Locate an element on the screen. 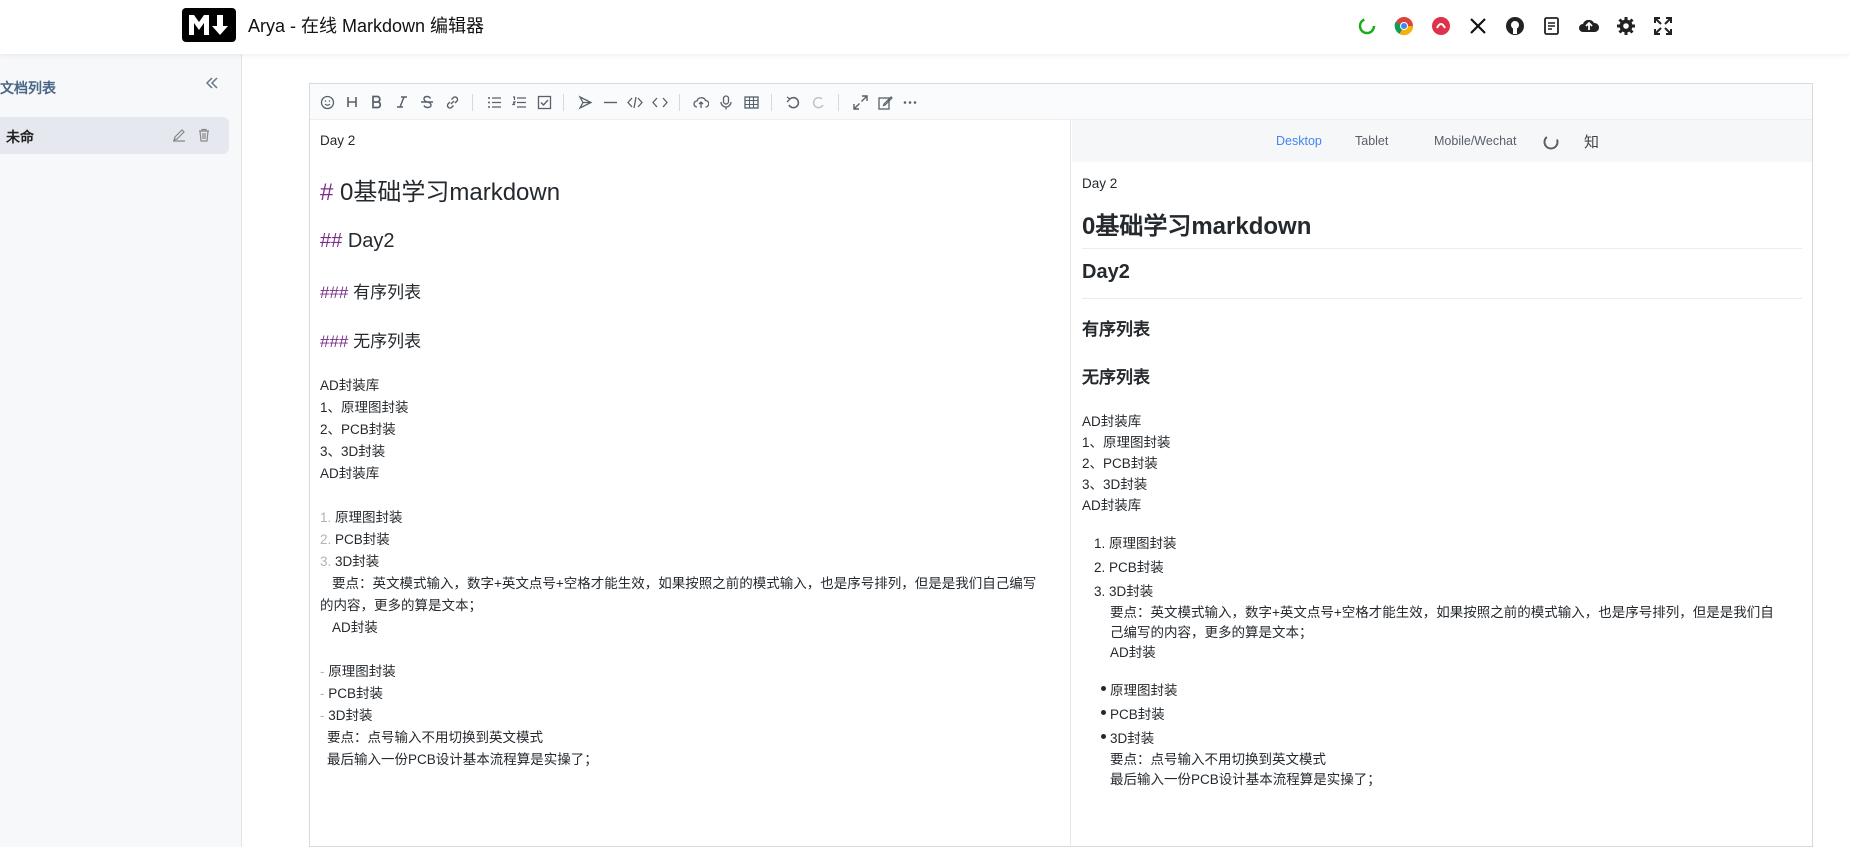 This screenshot has width=1850, height=847. ordered-list-icon is located at coordinates (519, 102).